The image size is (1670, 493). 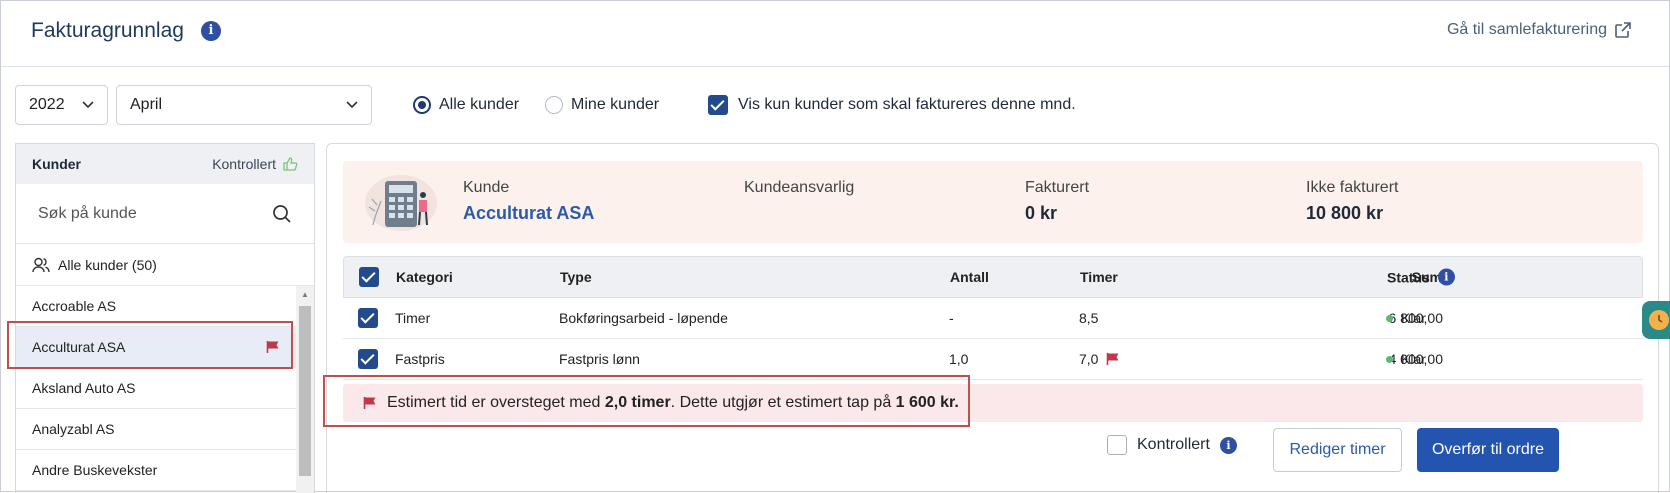 I want to click on customer-name: Andre Buskevekster, so click(x=95, y=470).